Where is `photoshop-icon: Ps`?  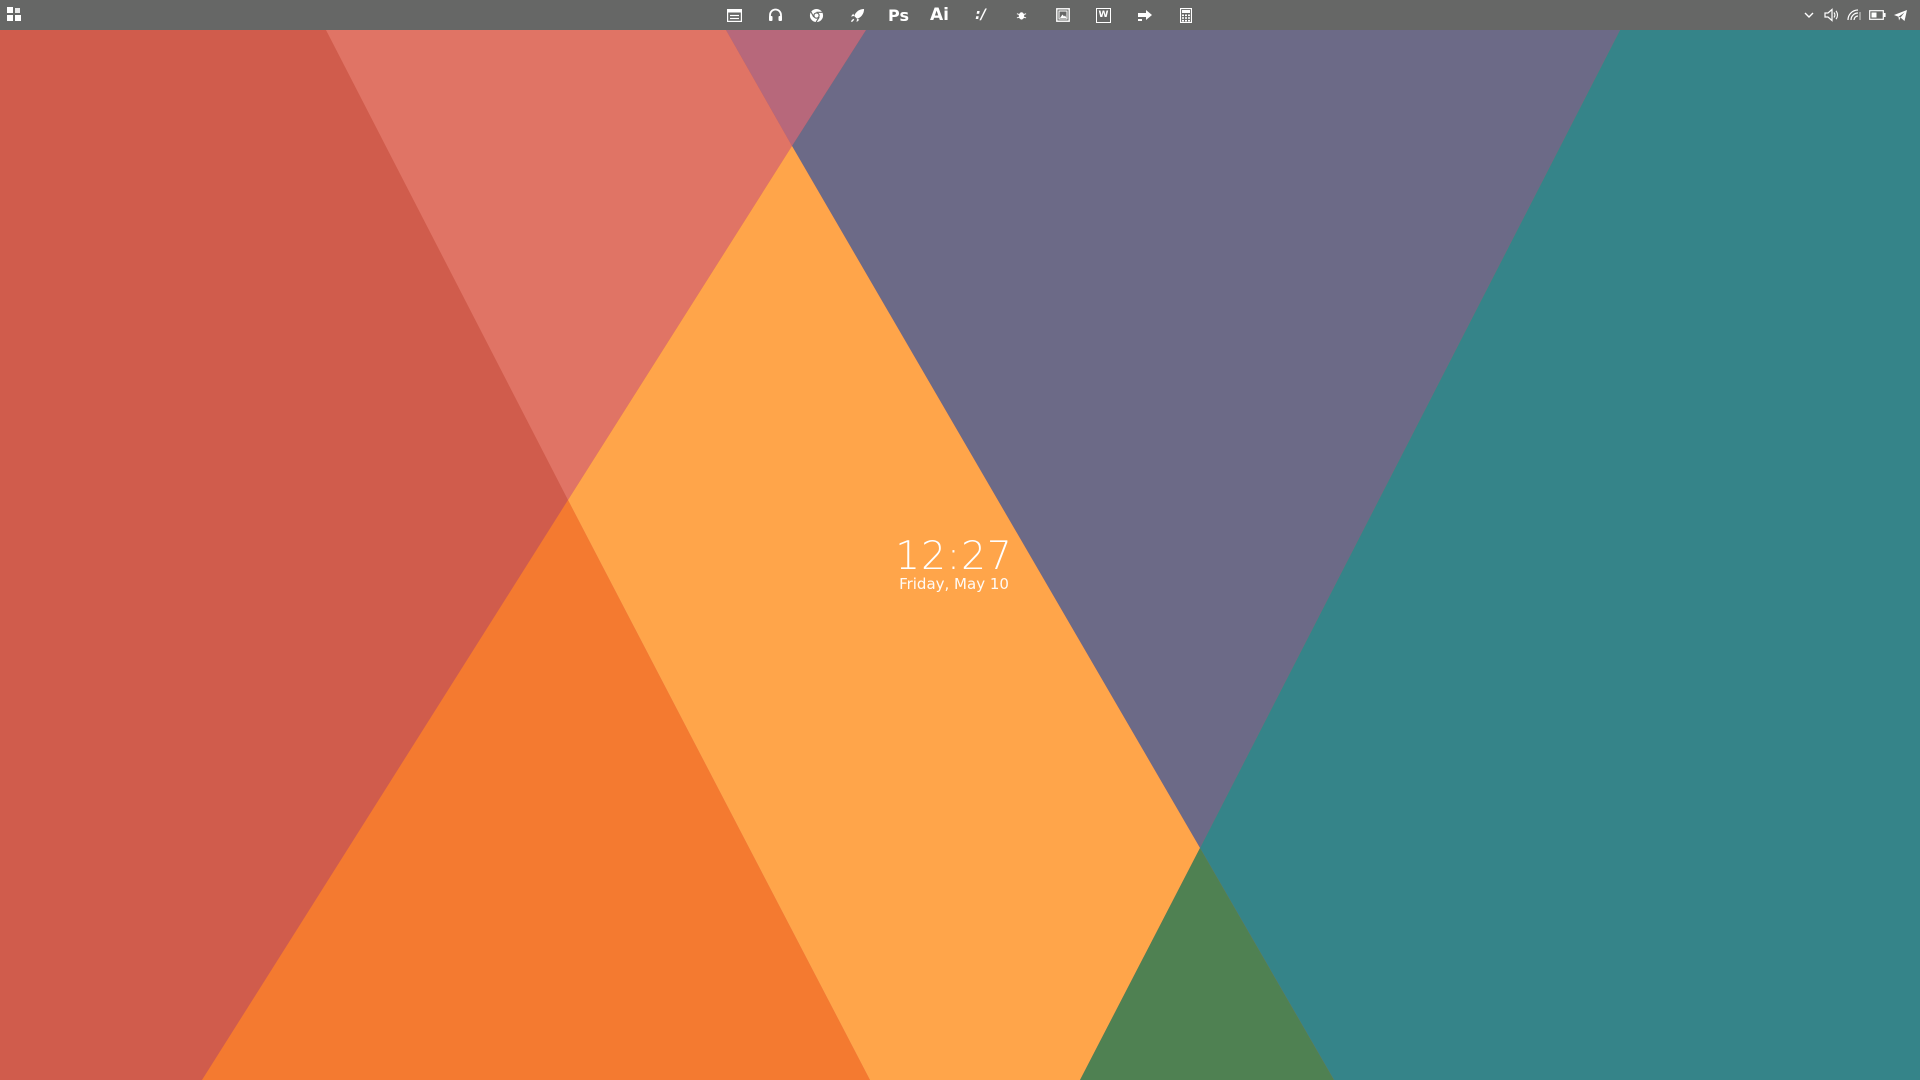 photoshop-icon: Ps is located at coordinates (898, 15).